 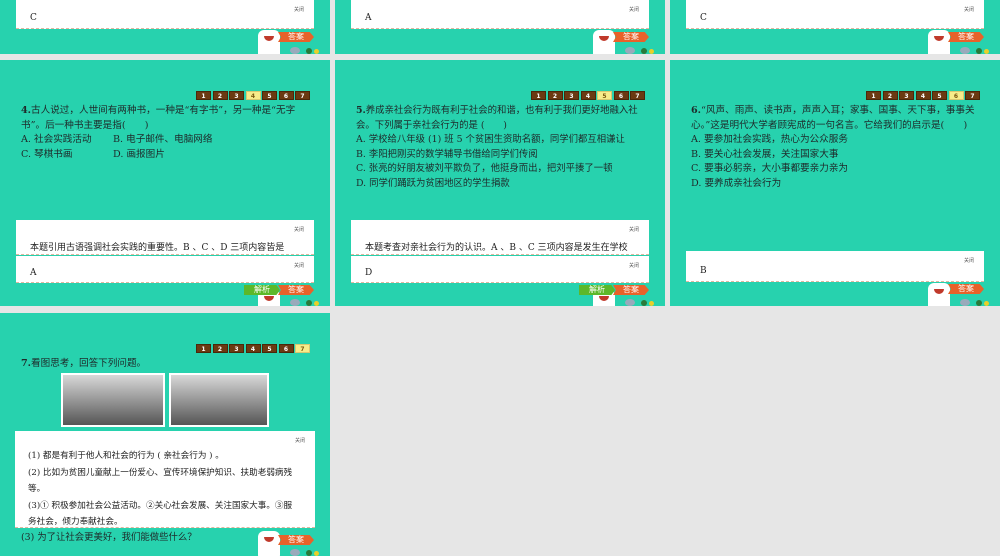 What do you see at coordinates (139, 154) in the screenshot?
I see `option-d: D. 画报图片` at bounding box center [139, 154].